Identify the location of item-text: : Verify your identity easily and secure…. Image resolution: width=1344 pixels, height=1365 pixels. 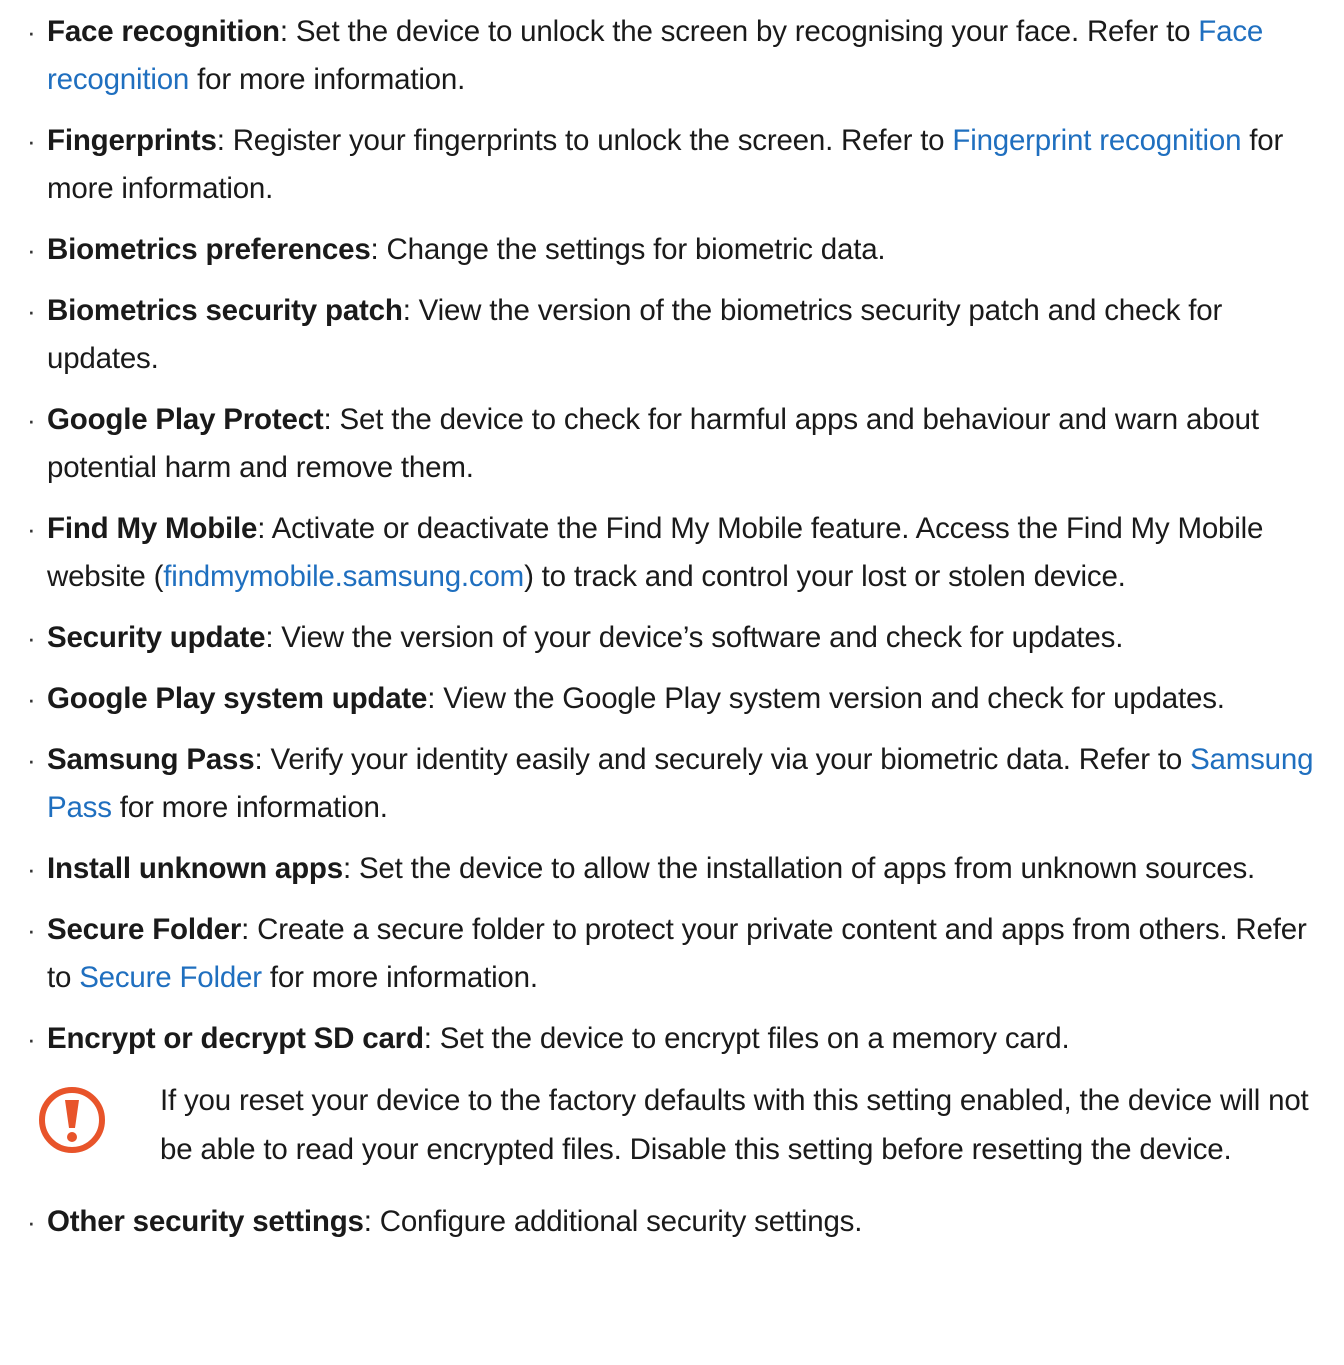
(722, 759).